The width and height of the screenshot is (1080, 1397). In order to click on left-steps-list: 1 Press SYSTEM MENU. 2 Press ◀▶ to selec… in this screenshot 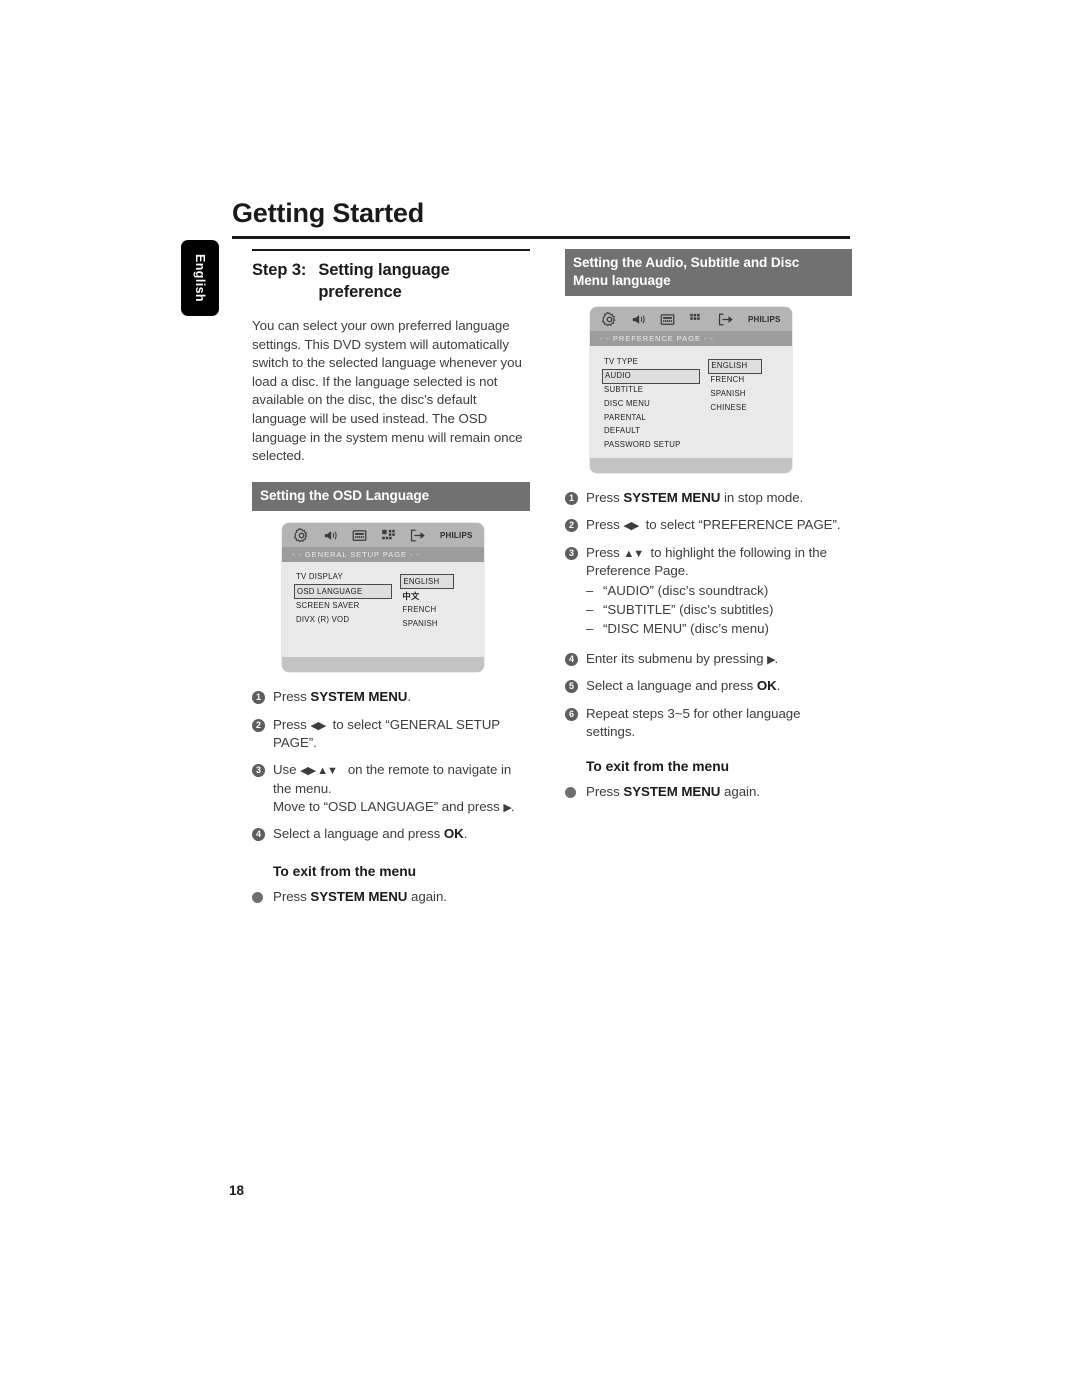, I will do `click(391, 765)`.